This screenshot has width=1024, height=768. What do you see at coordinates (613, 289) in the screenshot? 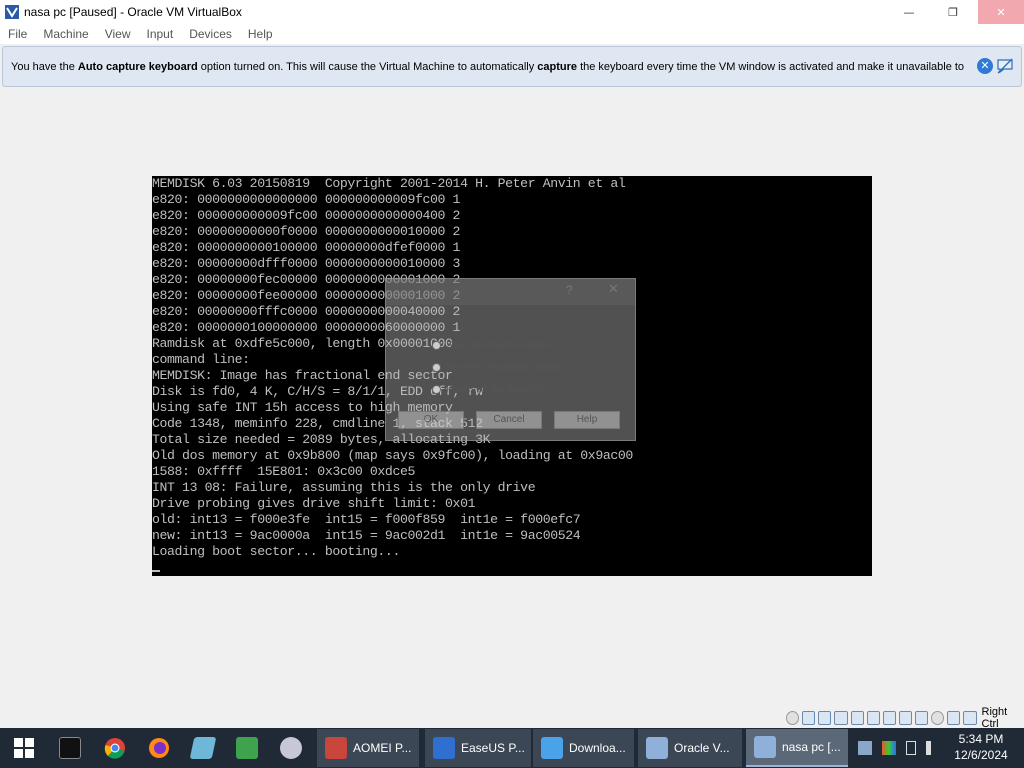
I see `ghost-close-icon: ✕` at bounding box center [613, 289].